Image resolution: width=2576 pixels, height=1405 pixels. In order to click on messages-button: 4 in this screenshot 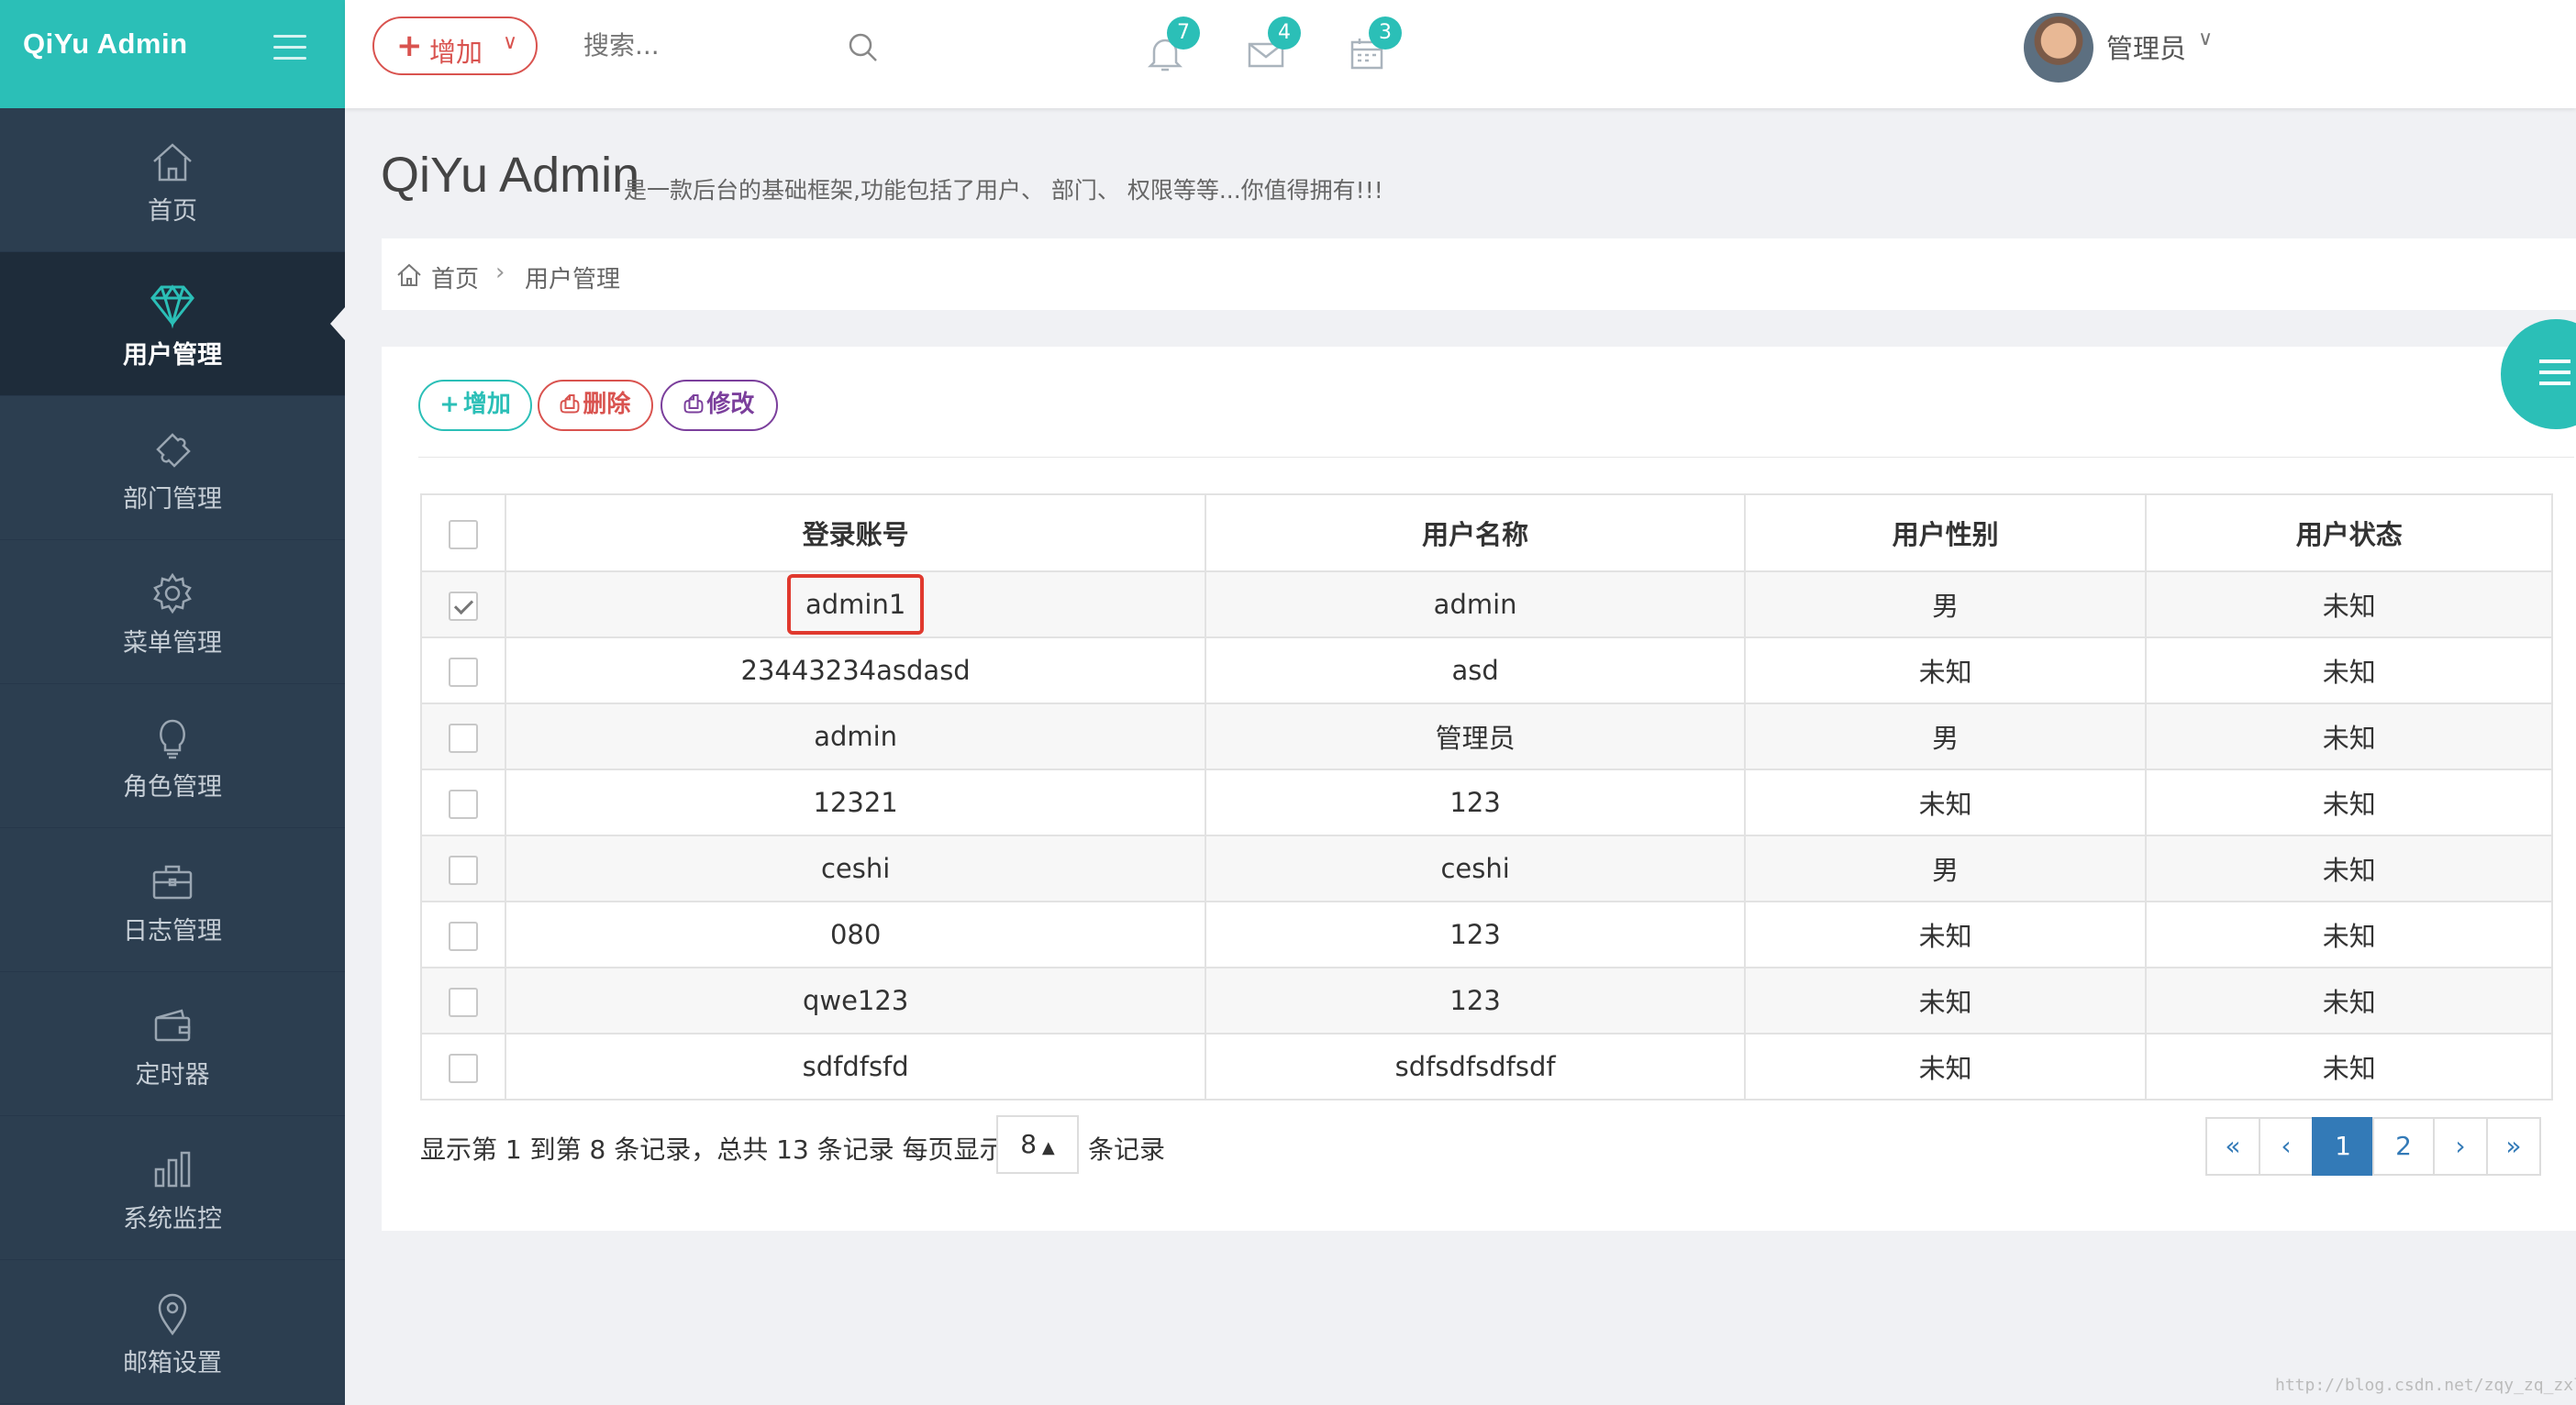, I will do `click(1272, 47)`.